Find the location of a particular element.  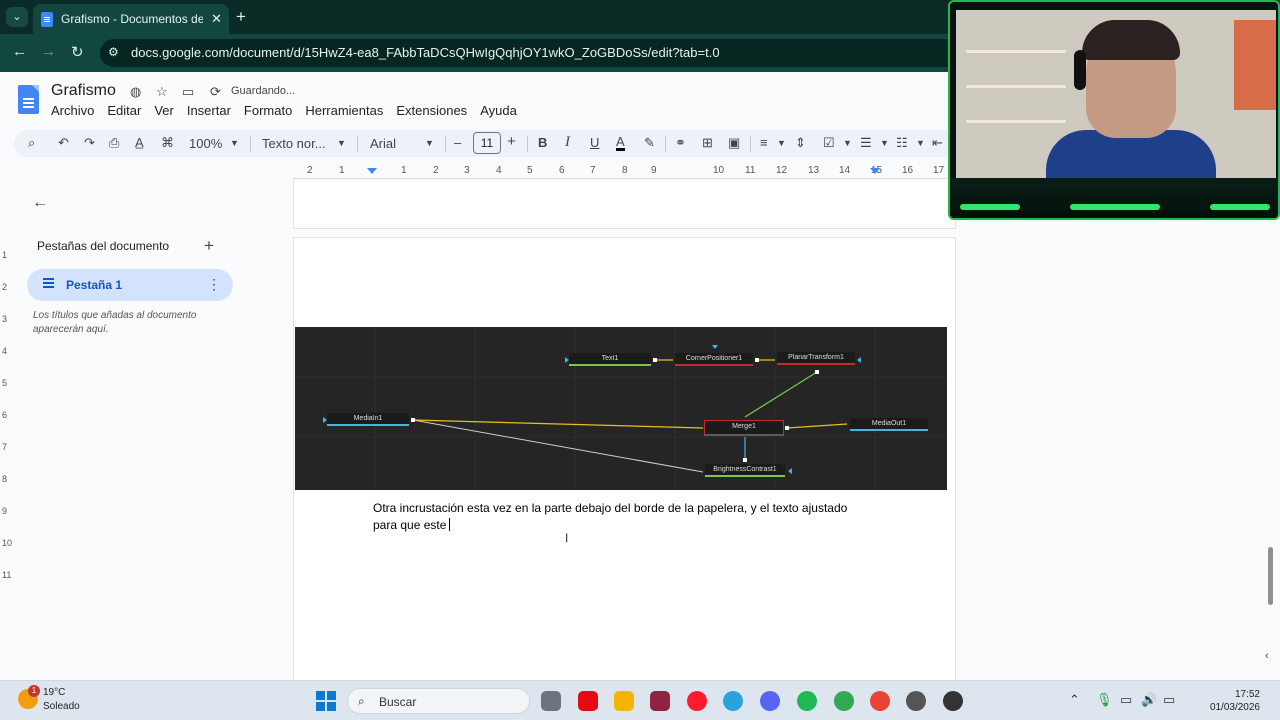

tray-chevron-icon: ⌃ is located at coordinates (1074, 700).